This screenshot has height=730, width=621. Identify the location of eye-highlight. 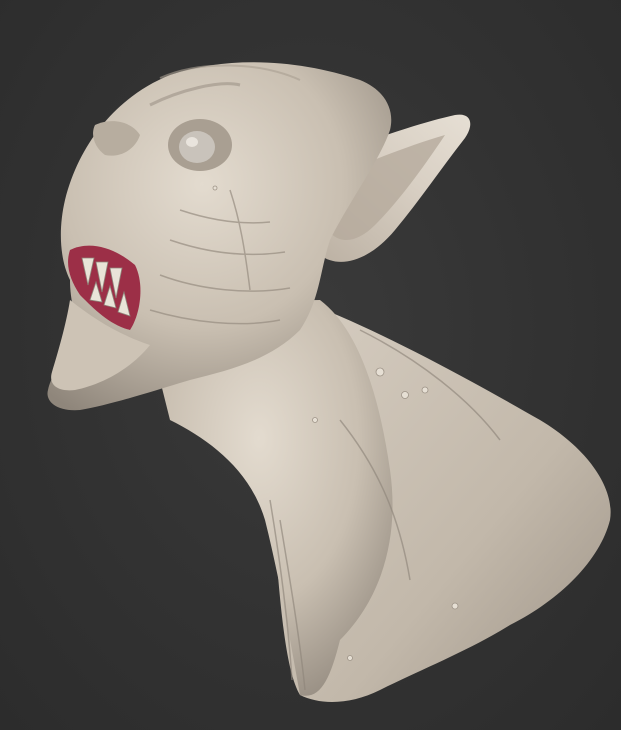
(192, 142).